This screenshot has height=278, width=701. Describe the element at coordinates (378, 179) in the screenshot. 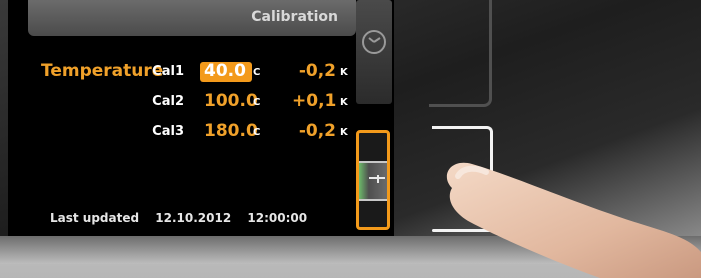

I see `scroll-indicator-vertical` at that location.